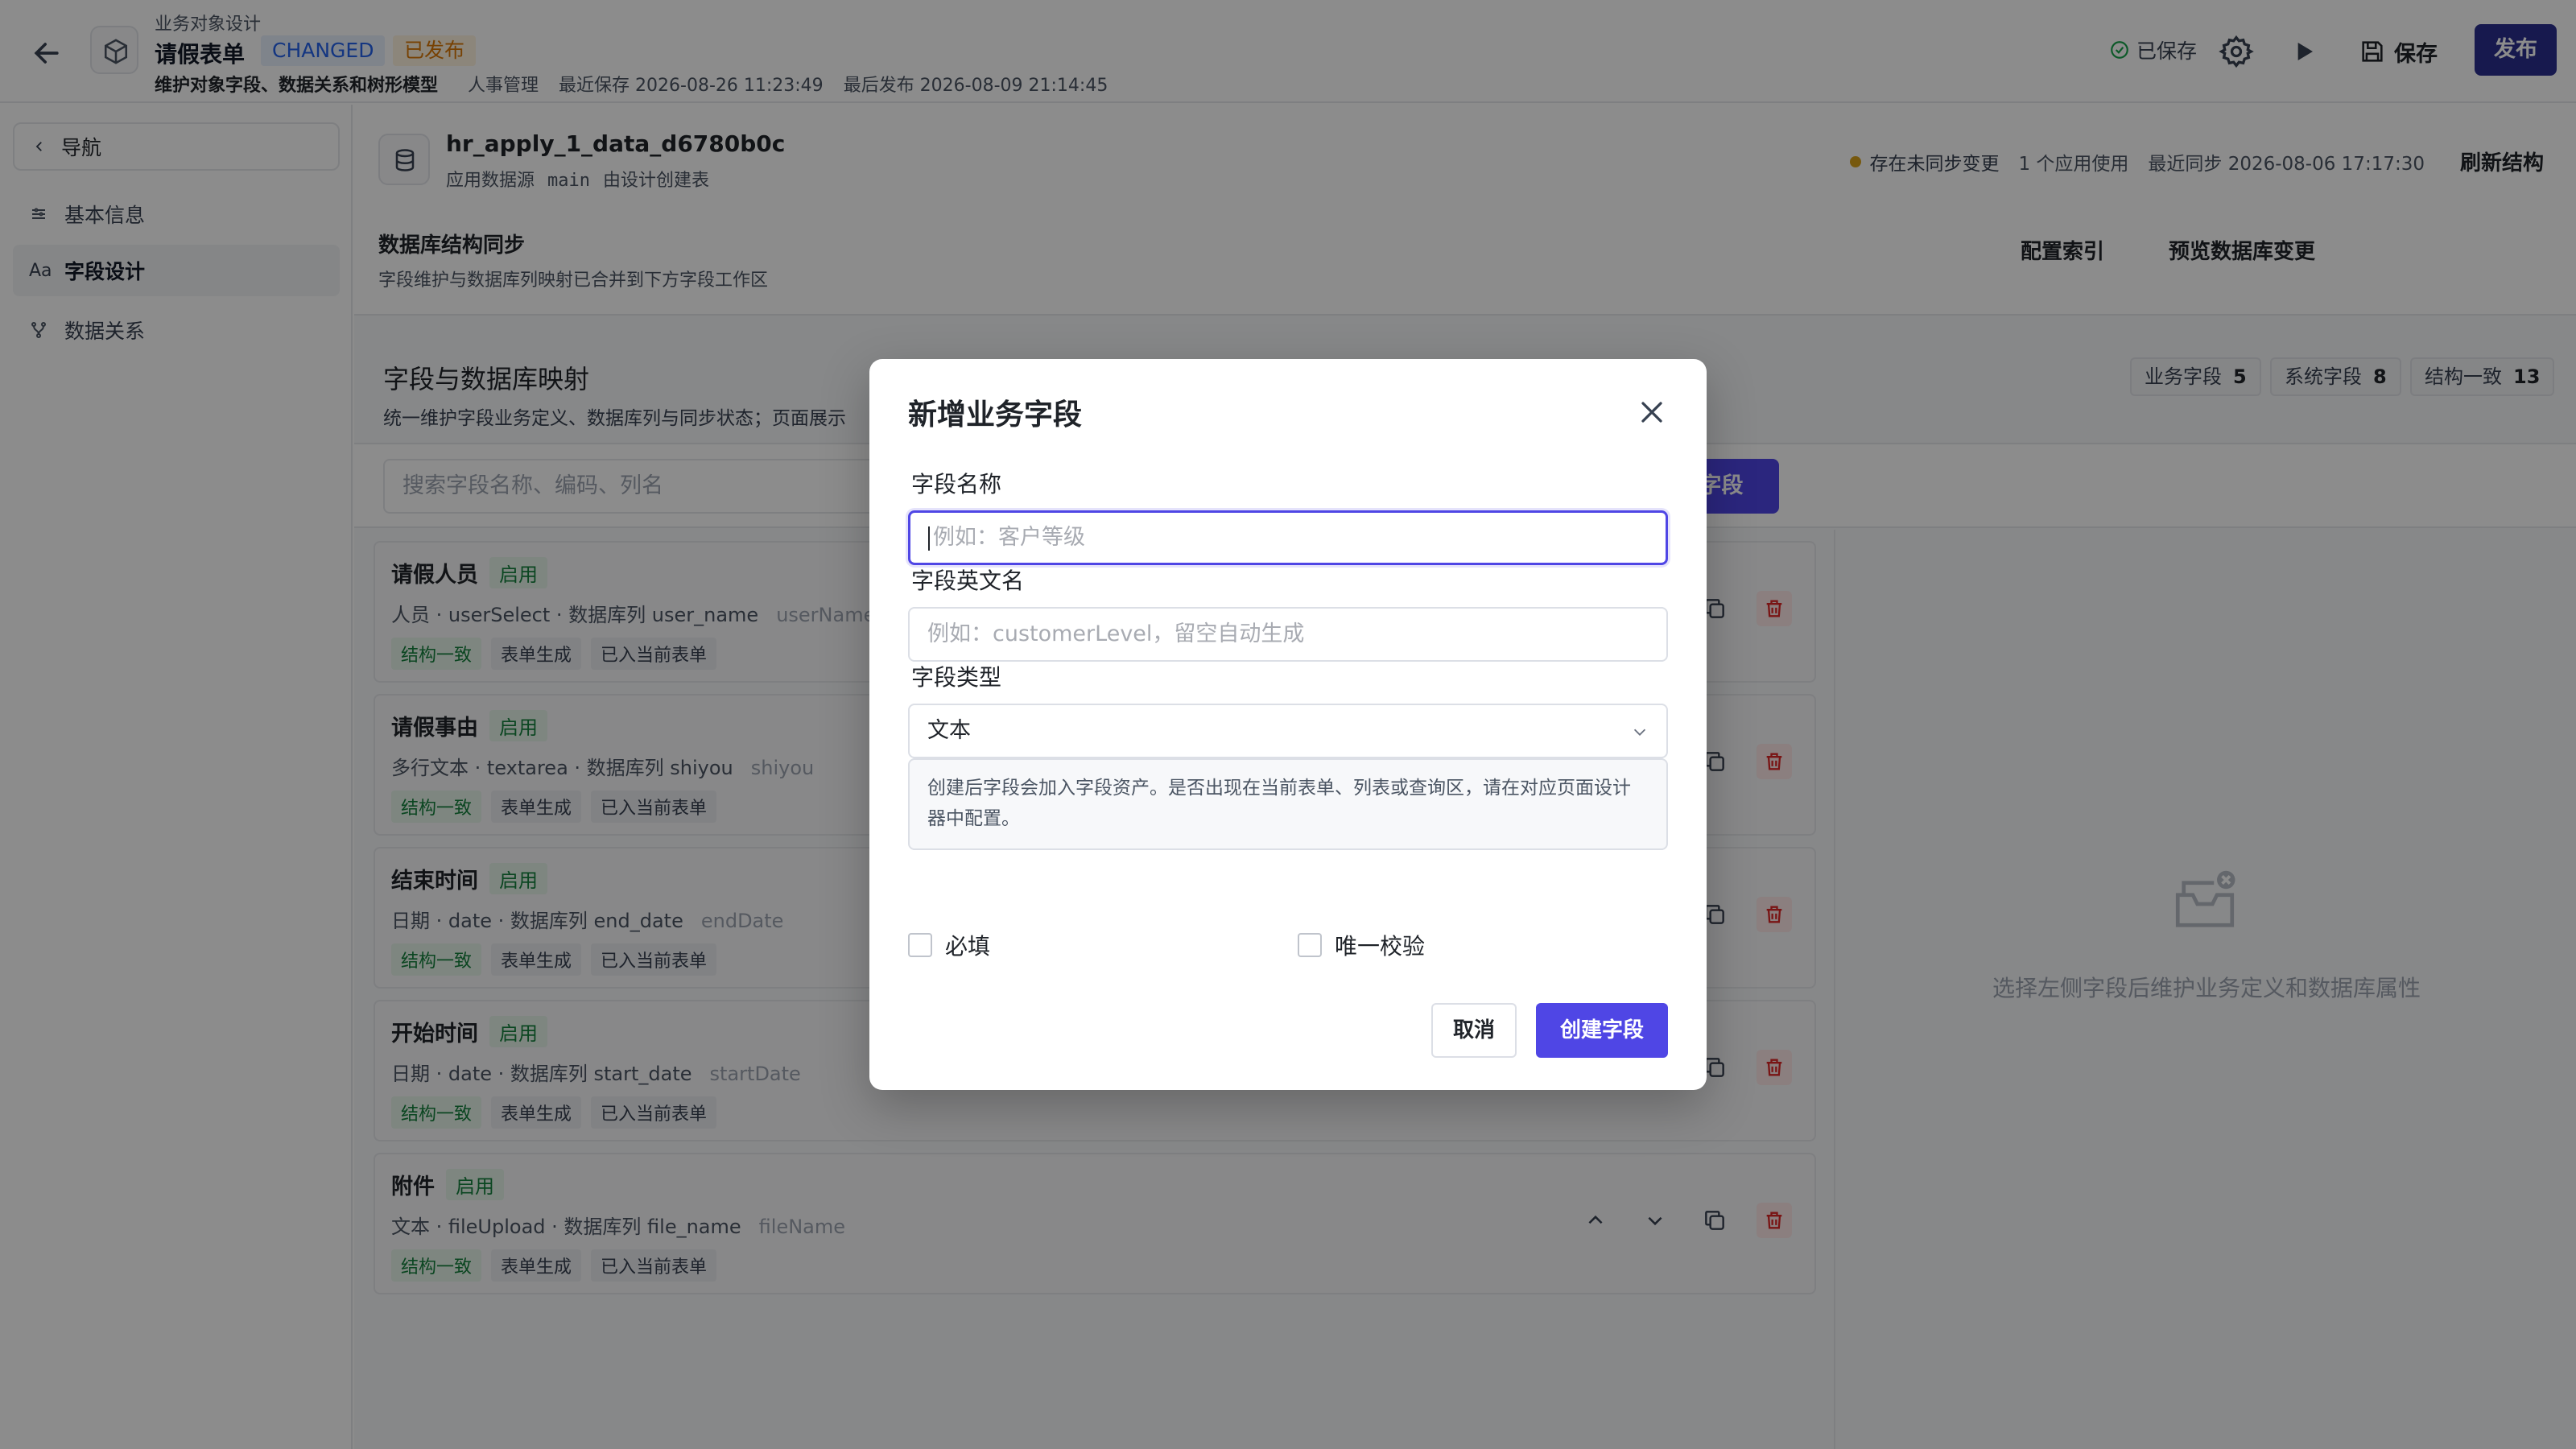 The image size is (2576, 1449). I want to click on required-checkbox: 必填, so click(949, 945).